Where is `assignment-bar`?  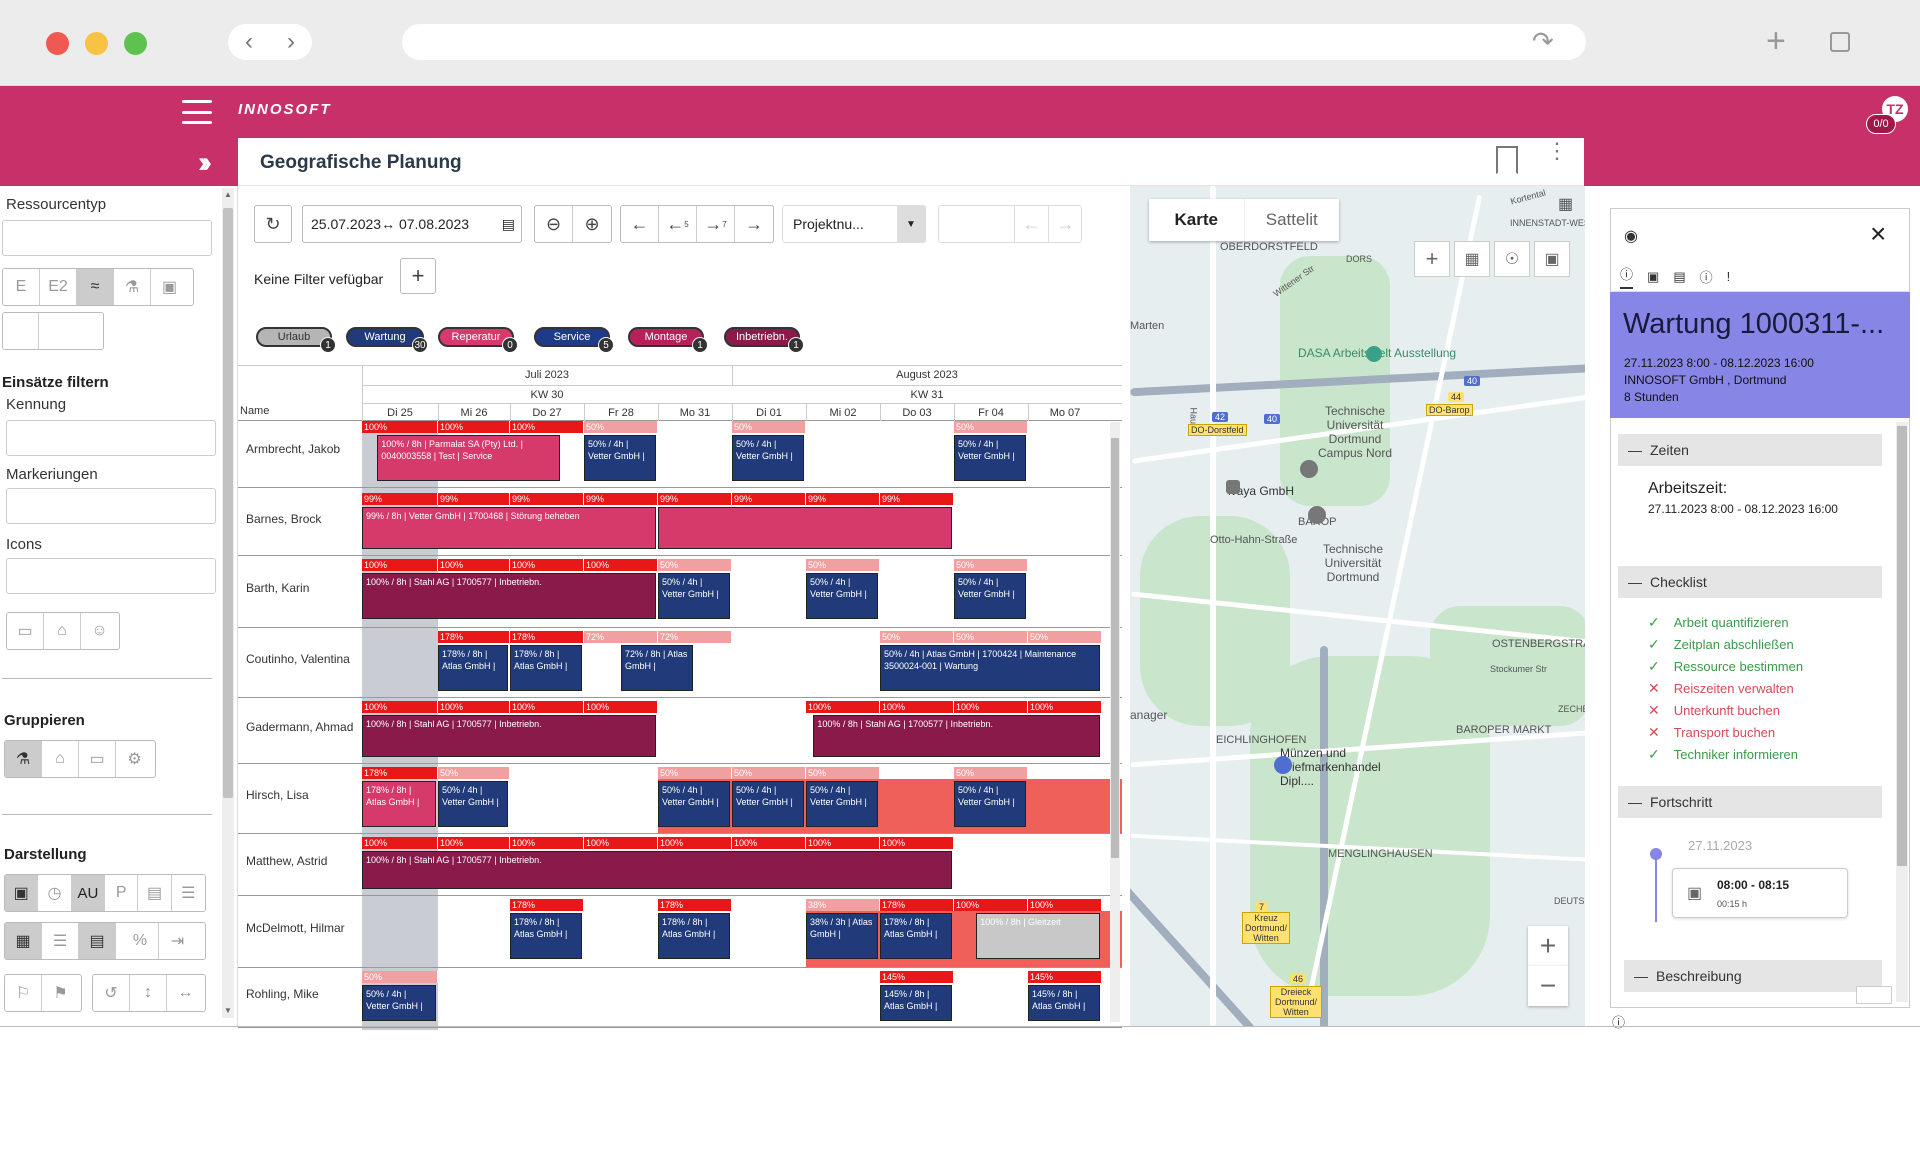
assignment-bar is located at coordinates (805, 528).